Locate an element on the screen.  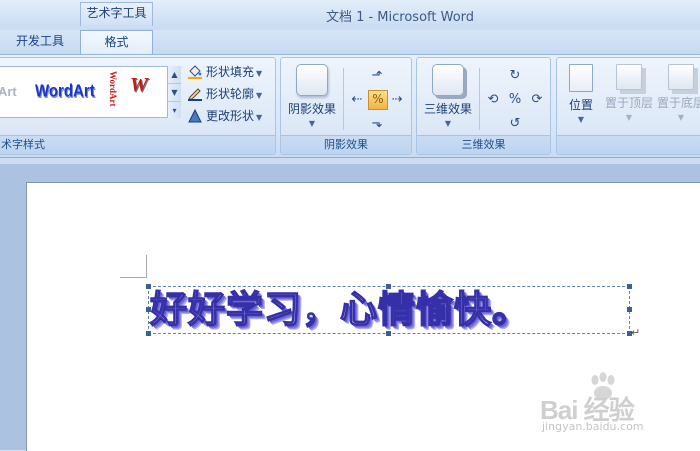
bring-to-front-icon is located at coordinates (629, 77).